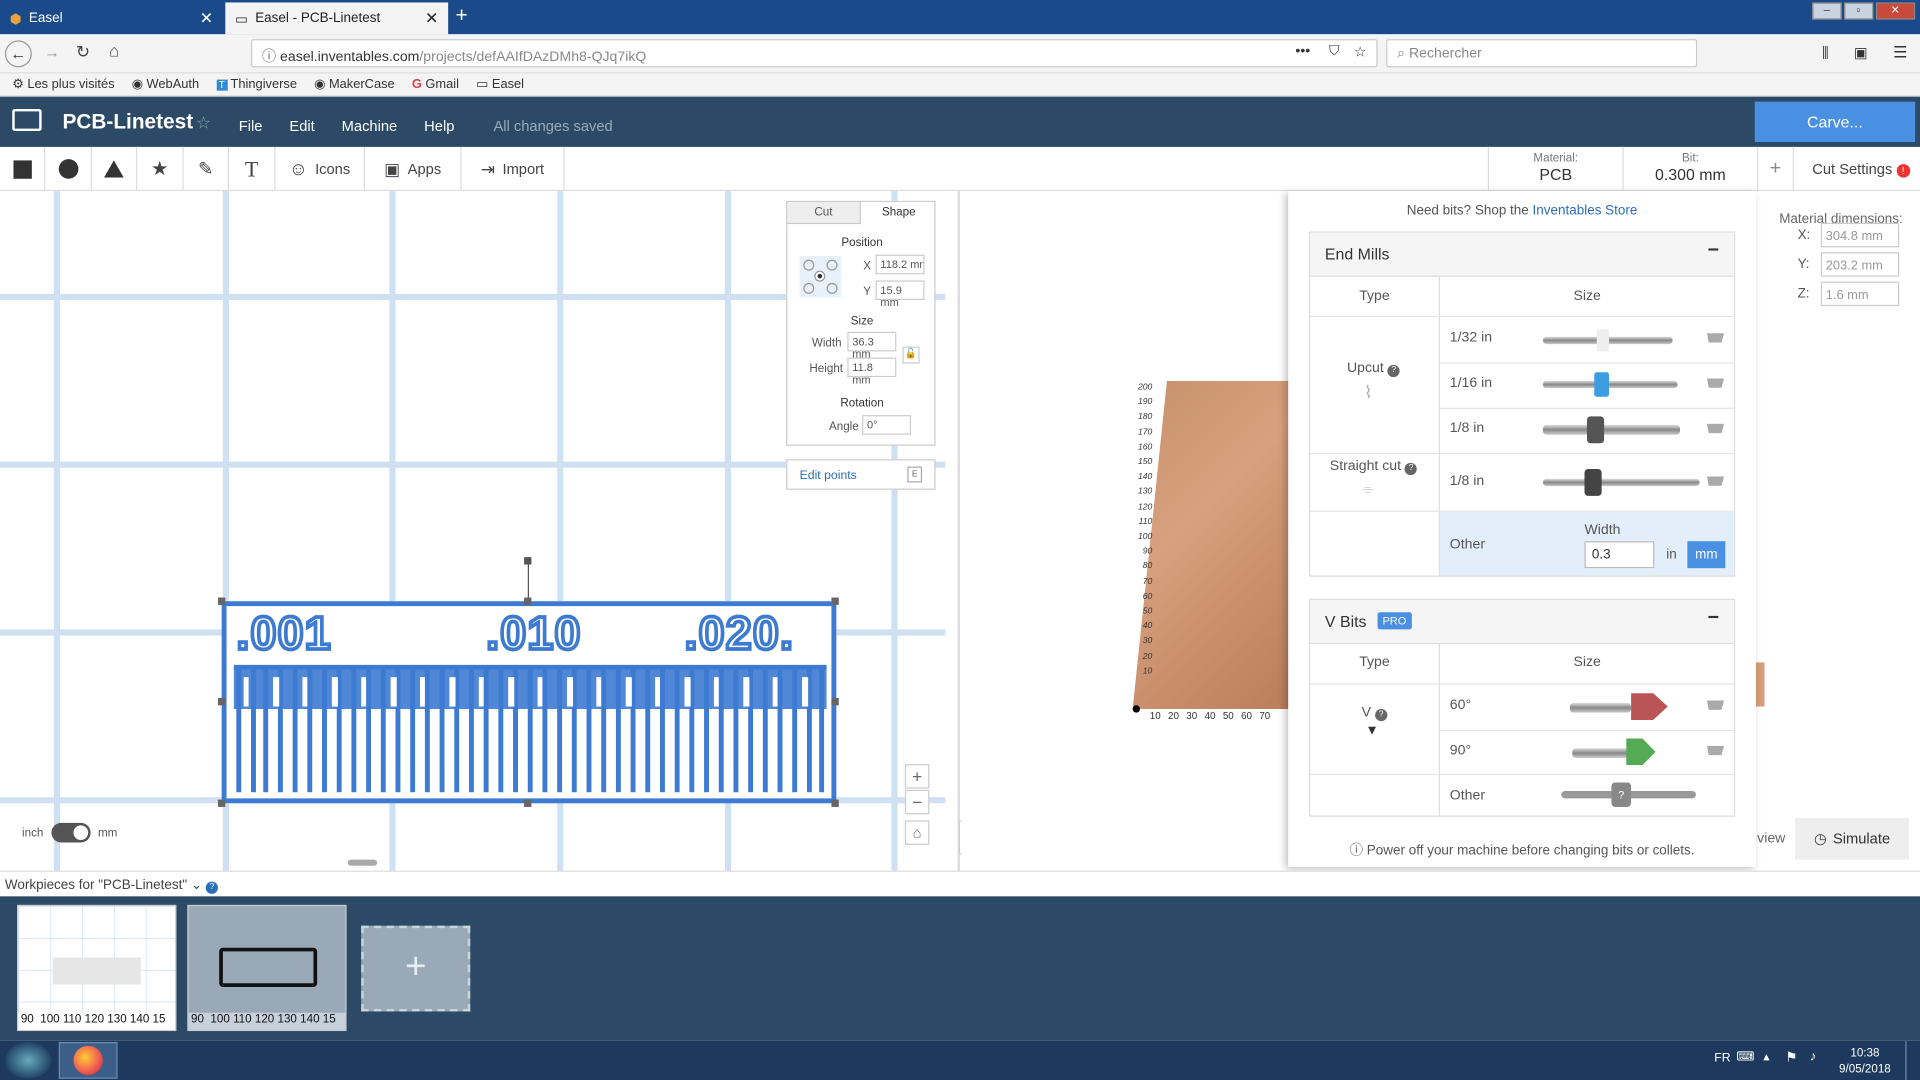  Describe the element at coordinates (267, 968) in the screenshot. I see `workpiece-thumbnail-selected: 90 100 110 120 130 140 15` at that location.